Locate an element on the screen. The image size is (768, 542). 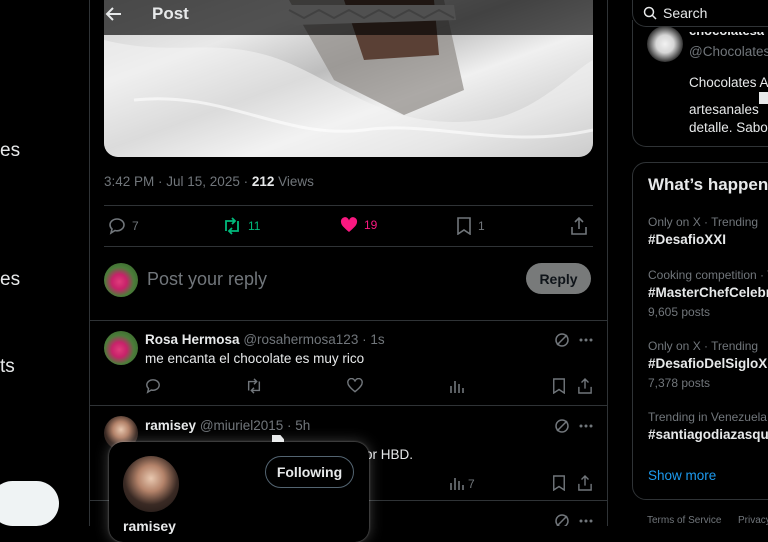
bookmark-action: 1 is located at coordinates (470, 226).